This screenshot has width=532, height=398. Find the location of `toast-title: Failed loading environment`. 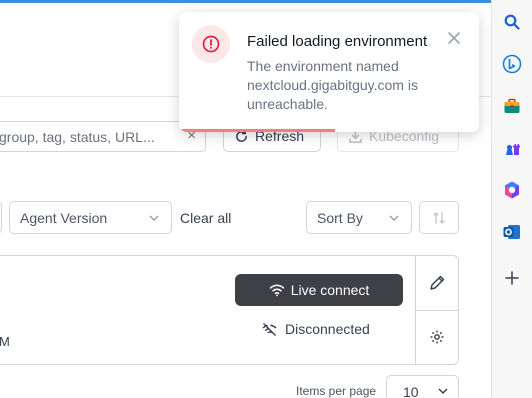

toast-title: Failed loading environment is located at coordinates (337, 41).